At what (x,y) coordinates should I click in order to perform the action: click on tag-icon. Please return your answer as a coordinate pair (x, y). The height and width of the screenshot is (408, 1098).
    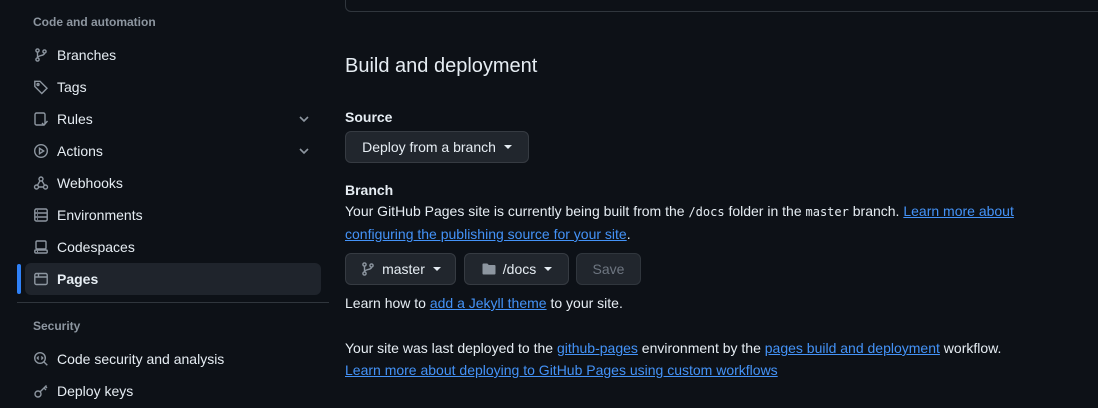
    Looking at the image, I should click on (41, 87).